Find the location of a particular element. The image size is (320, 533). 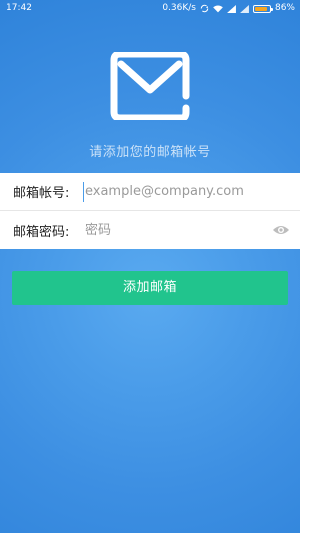

password-field is located at coordinates (173, 230).